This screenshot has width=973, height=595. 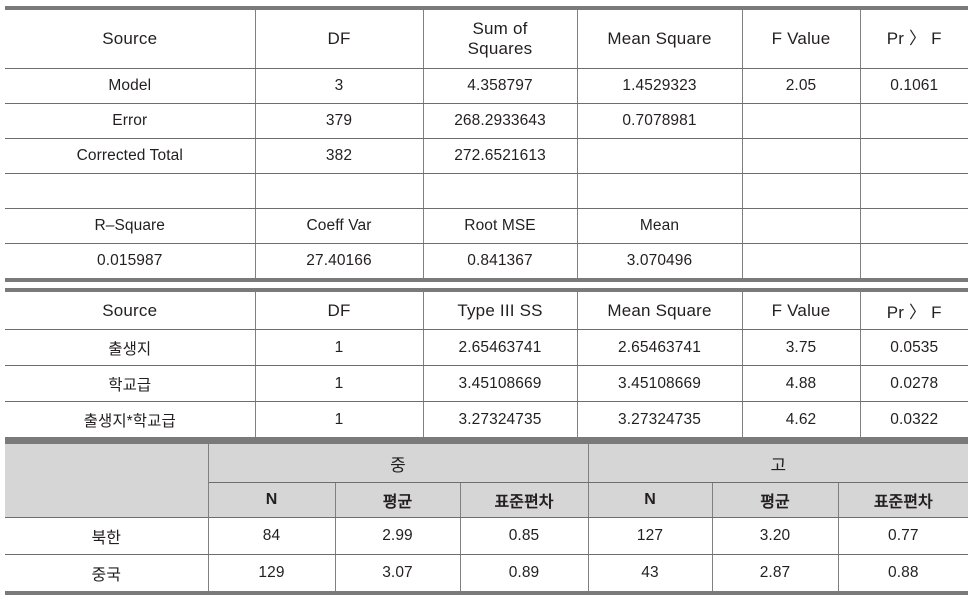 I want to click on row-label-birthplace: 북한, so click(x=107, y=536).